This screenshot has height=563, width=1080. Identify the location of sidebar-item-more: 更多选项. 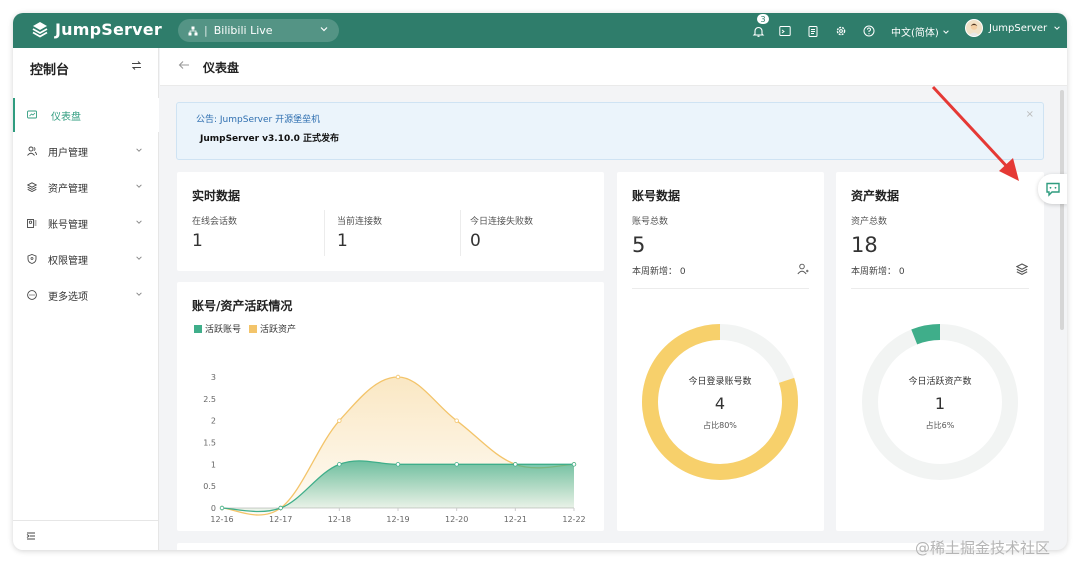
(86, 295).